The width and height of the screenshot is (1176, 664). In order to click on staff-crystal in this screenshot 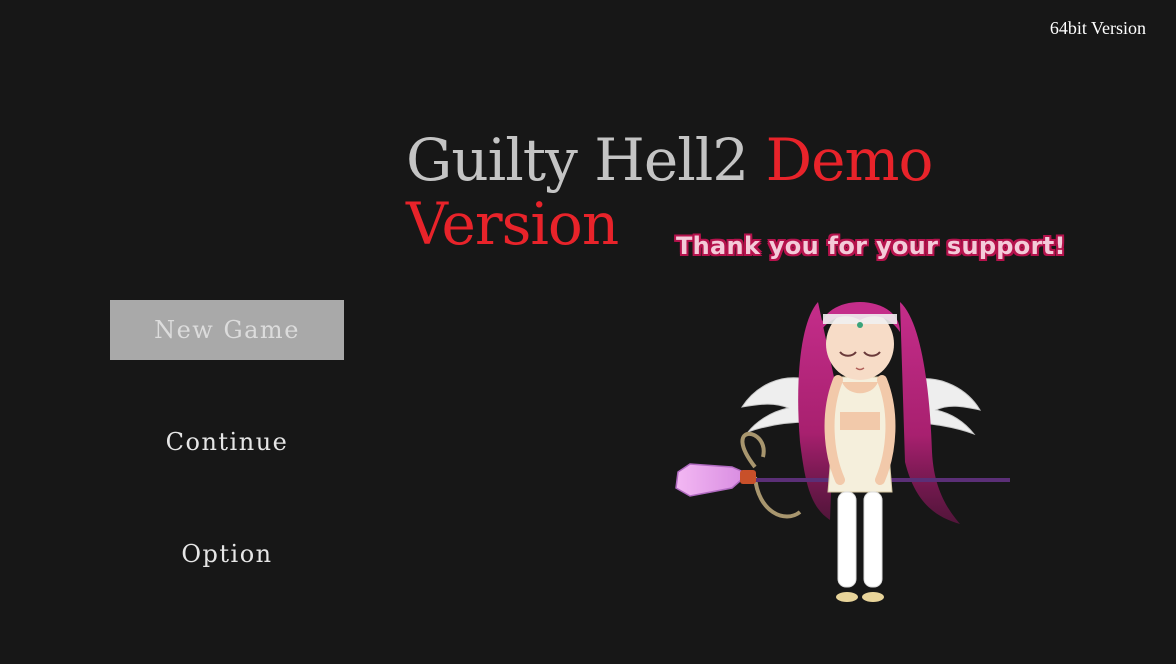, I will do `click(712, 480)`.